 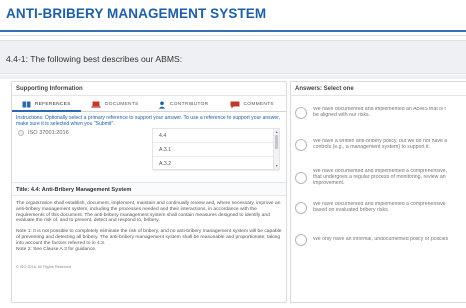 What do you see at coordinates (26, 104) in the screenshot?
I see `book-icon` at bounding box center [26, 104].